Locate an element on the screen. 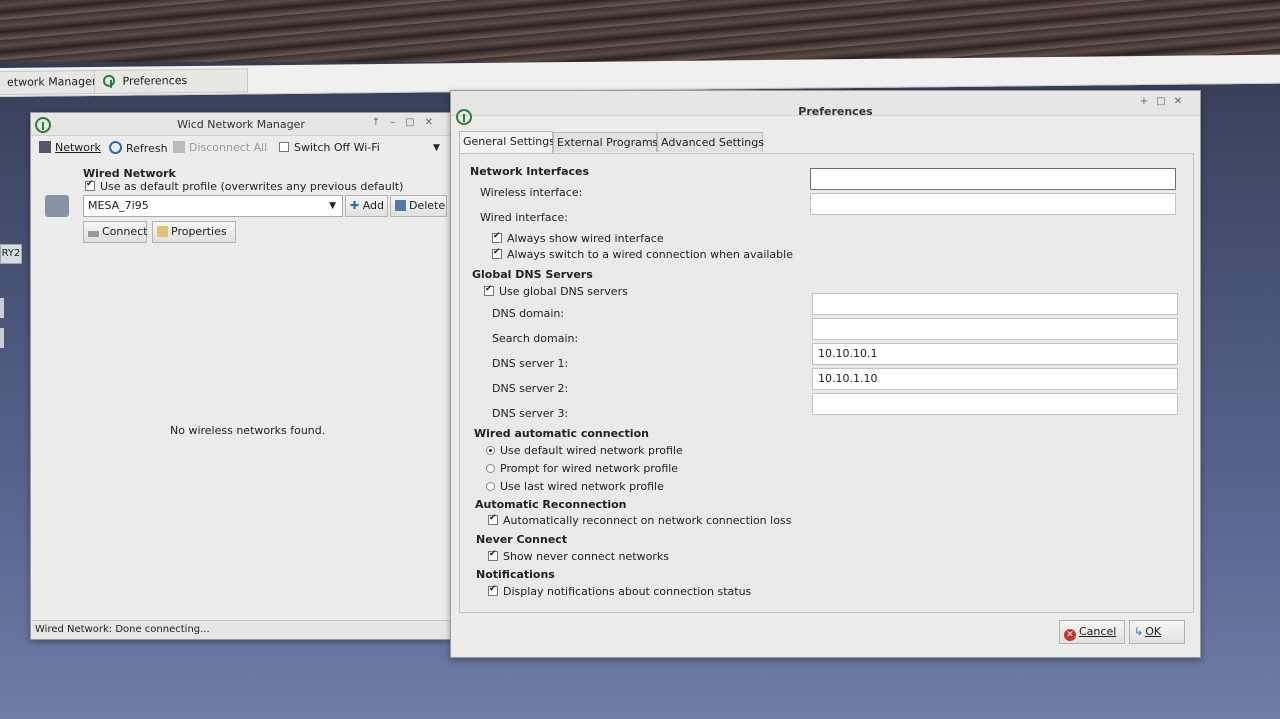 Image resolution: width=1280 pixels, height=719 pixels. dns-server-2-field: 10.10.1.10 is located at coordinates (995, 379).